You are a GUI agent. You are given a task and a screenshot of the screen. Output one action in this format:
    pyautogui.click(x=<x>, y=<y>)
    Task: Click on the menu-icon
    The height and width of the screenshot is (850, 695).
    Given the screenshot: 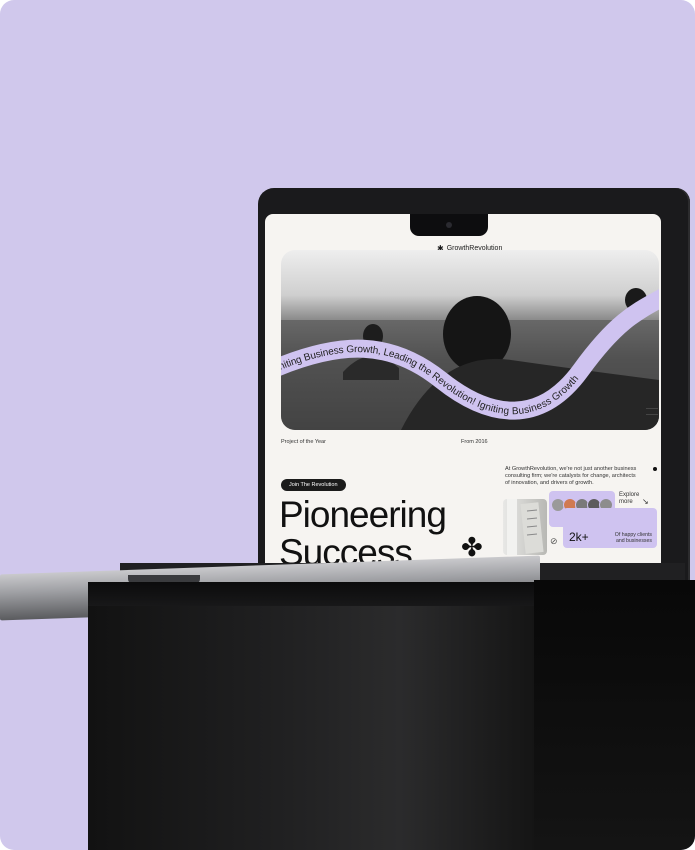 What is the action you would take?
    pyautogui.click(x=652, y=411)
    